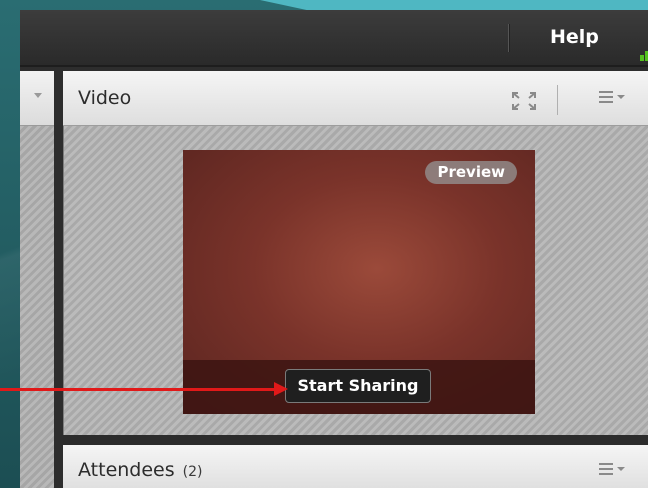  I want to click on top-toolbar: Help, so click(334, 38).